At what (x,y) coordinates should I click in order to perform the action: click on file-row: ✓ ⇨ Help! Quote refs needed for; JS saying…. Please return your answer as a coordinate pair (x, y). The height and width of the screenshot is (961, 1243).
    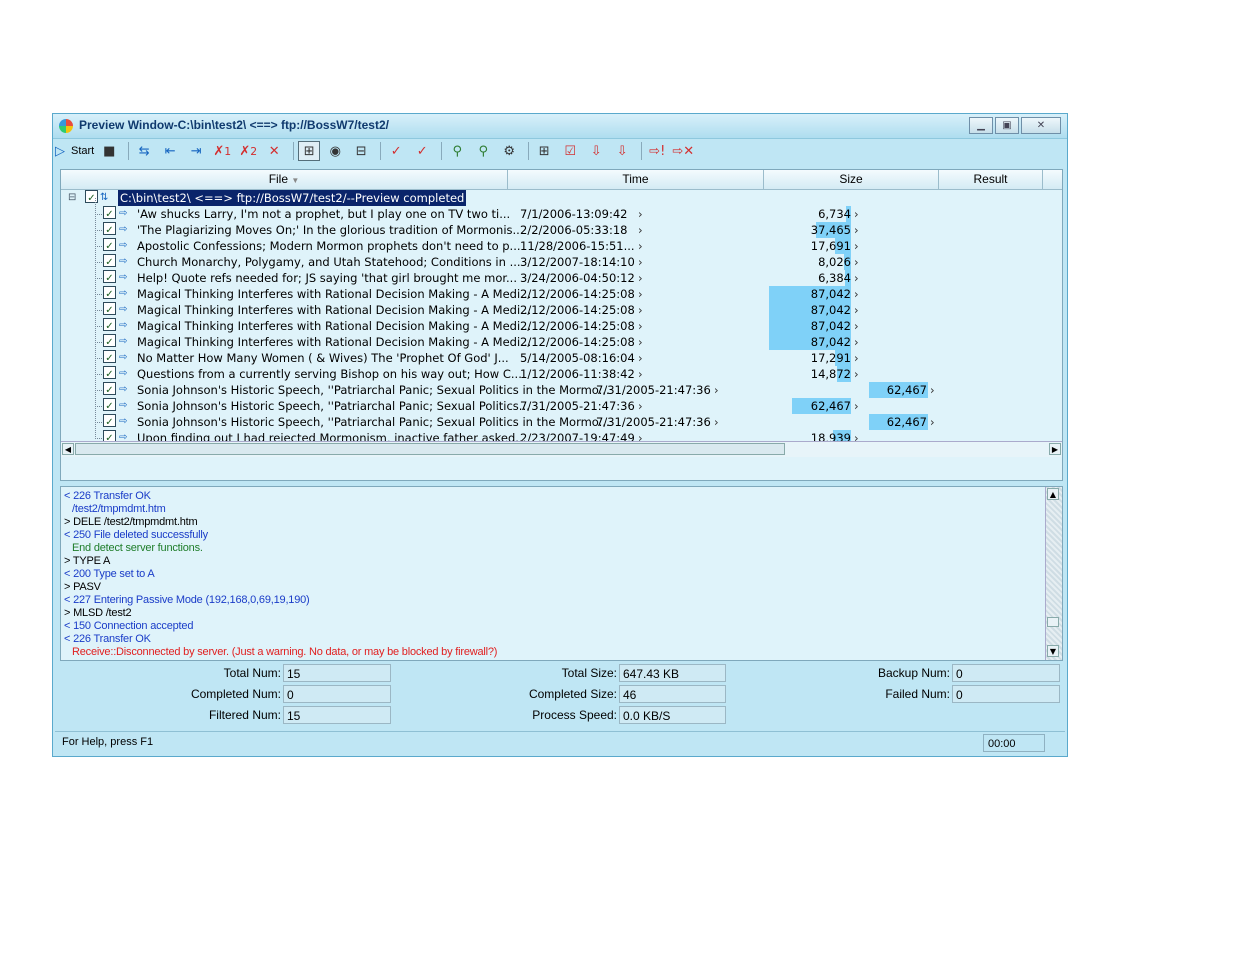
    Looking at the image, I should click on (561, 274).